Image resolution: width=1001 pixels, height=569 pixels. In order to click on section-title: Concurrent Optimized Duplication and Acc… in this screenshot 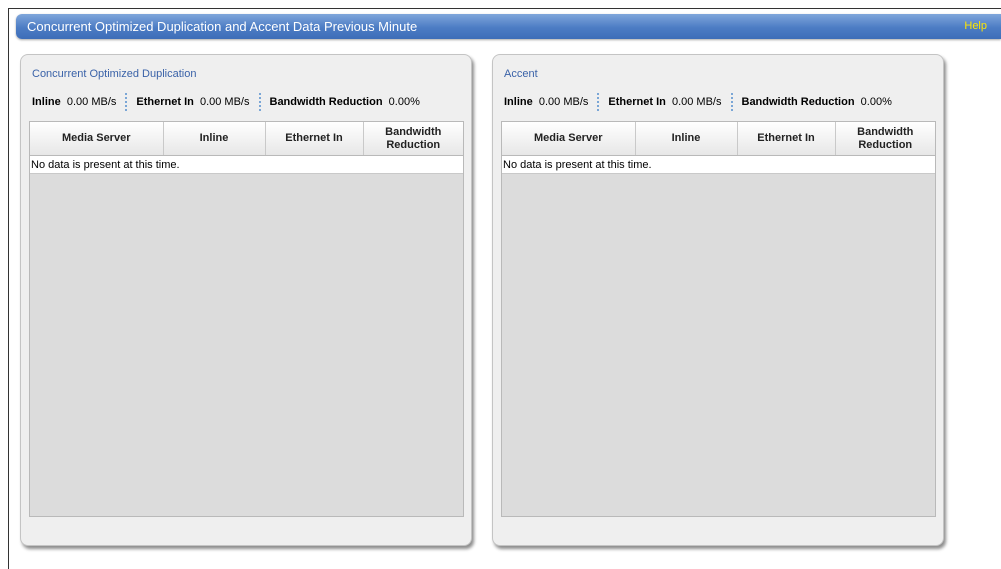, I will do `click(222, 26)`.